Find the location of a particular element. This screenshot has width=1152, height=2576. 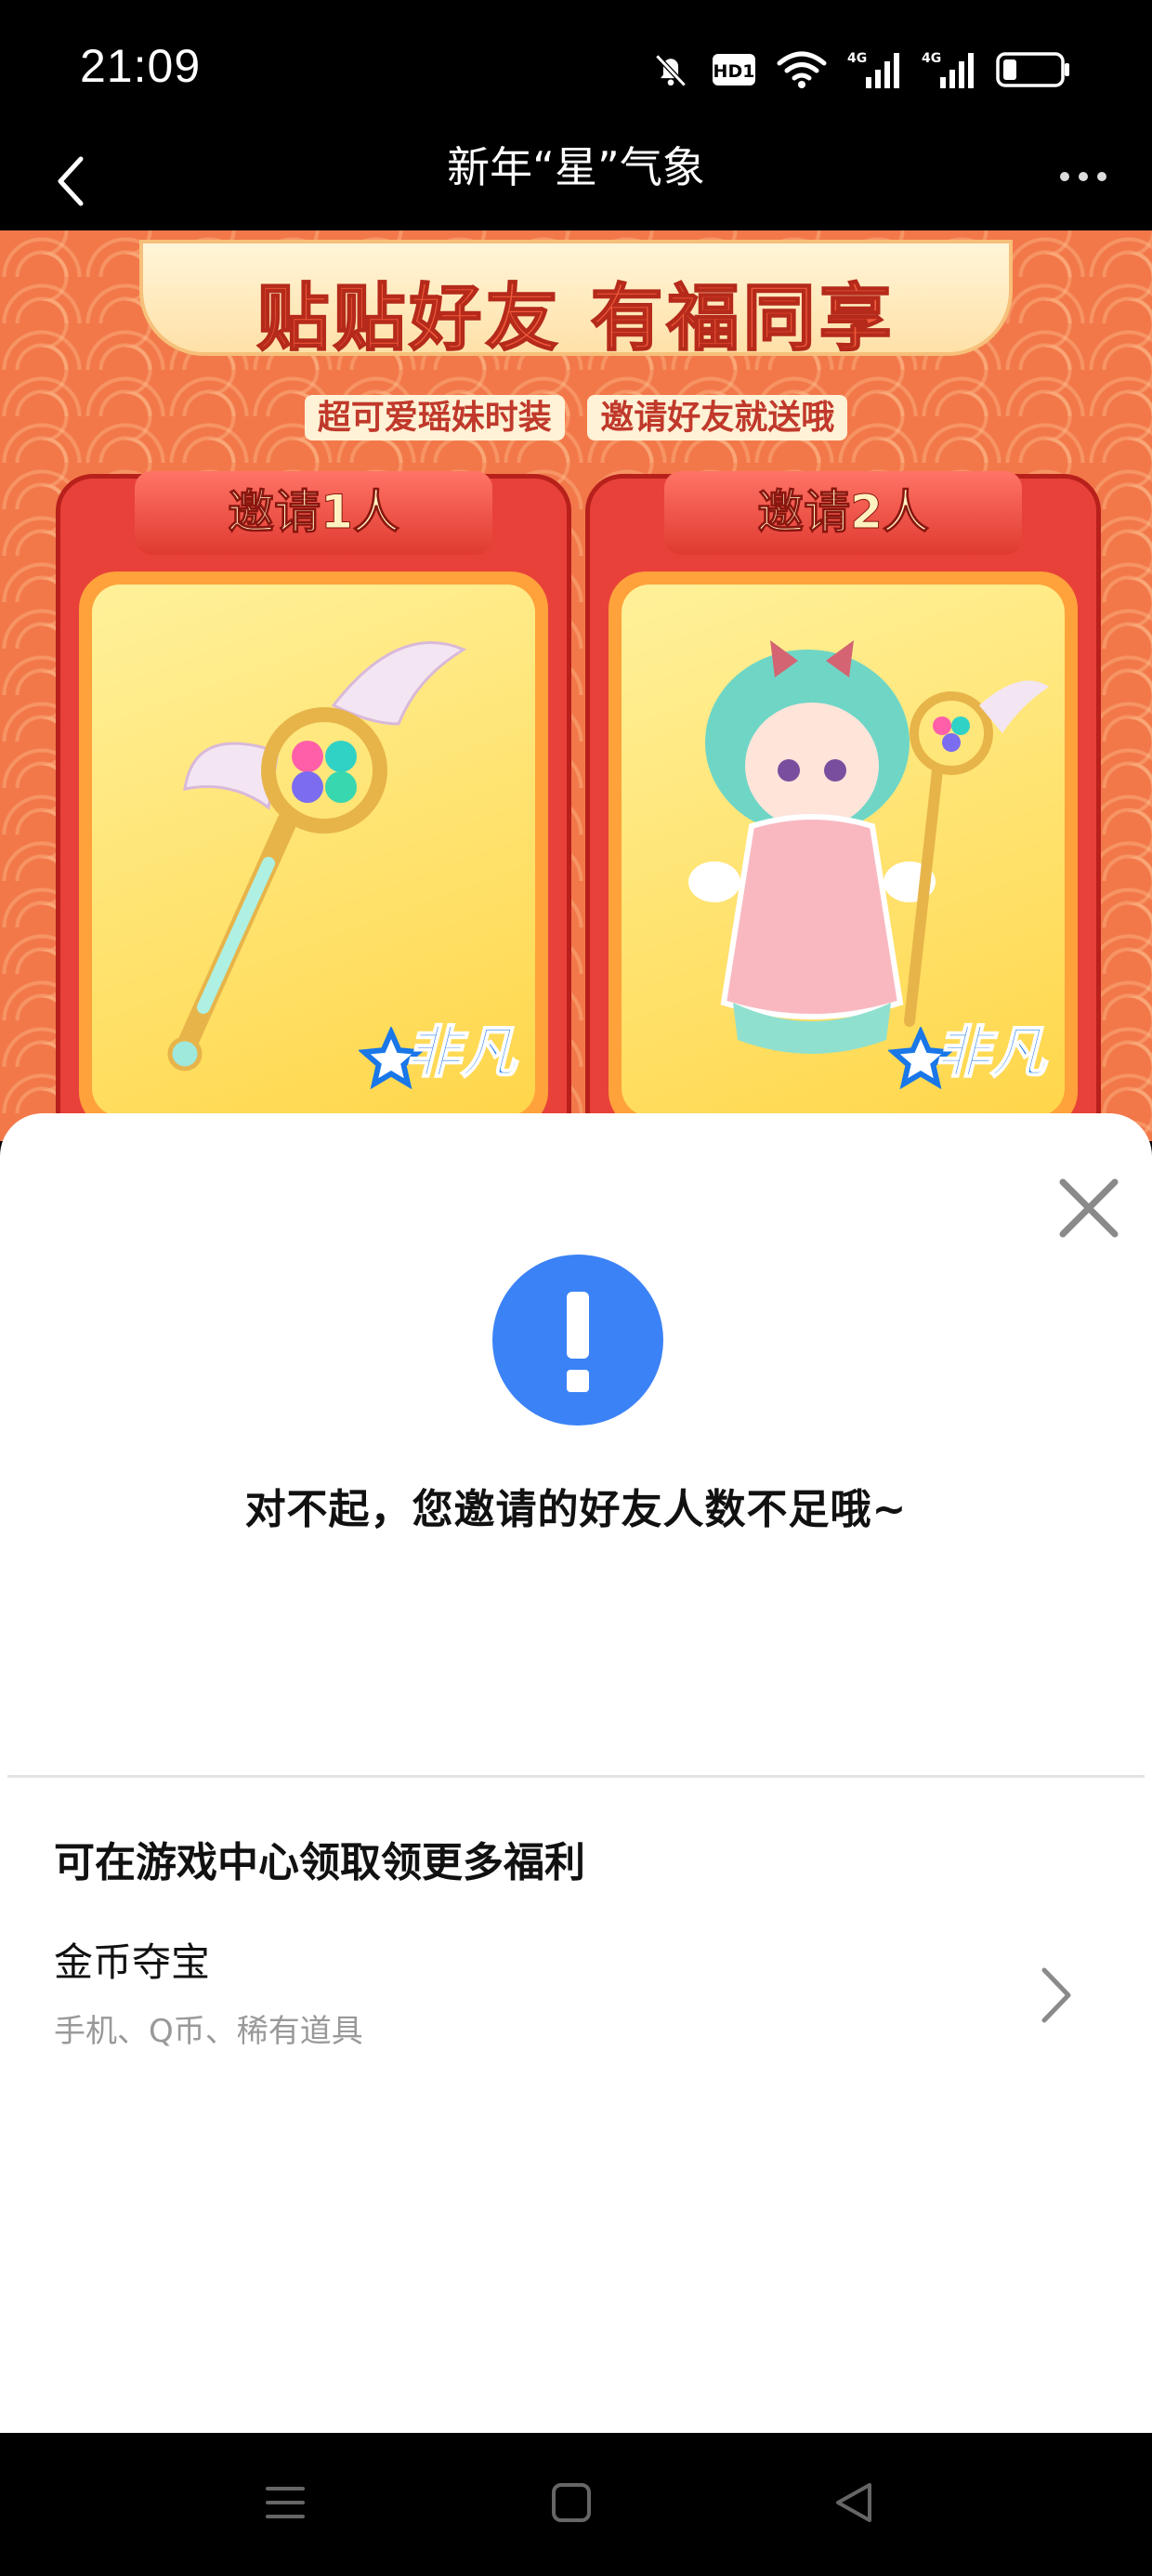

page-title: 新年“星”气象 is located at coordinates (576, 167).